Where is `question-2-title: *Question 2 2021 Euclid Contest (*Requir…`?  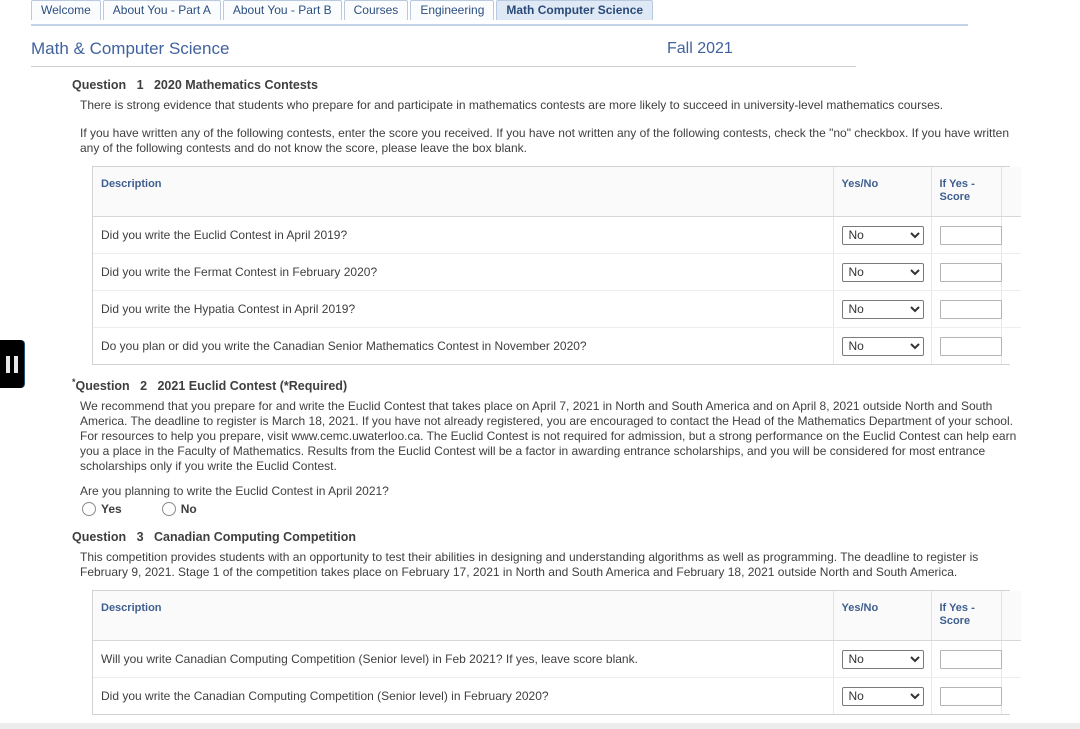
question-2-title: *Question 2 2021 Euclid Contest (*Requir… is located at coordinates (544, 385).